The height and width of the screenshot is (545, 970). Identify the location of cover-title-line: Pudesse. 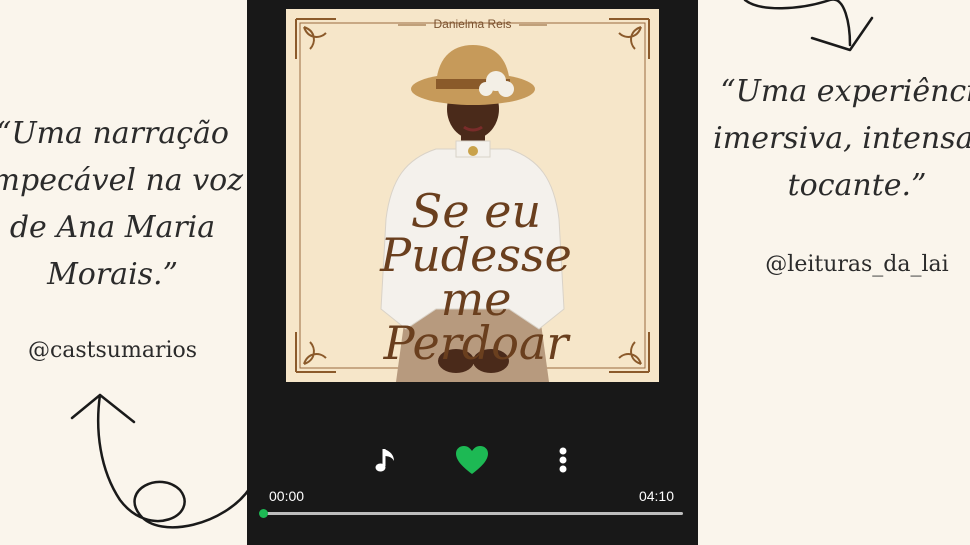
(476, 255).